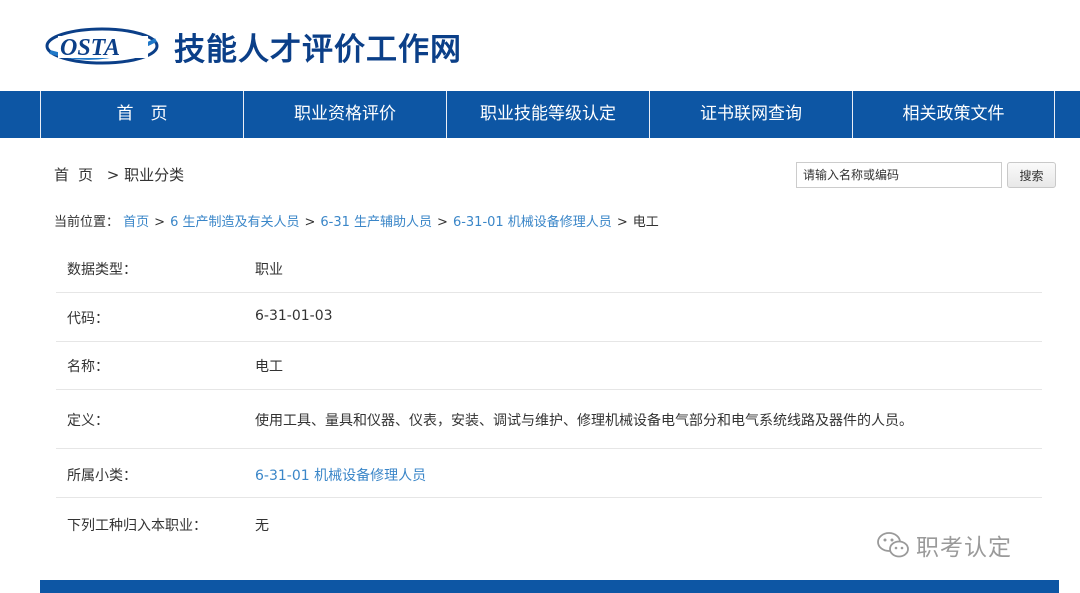 This screenshot has width=1080, height=593. I want to click on detail-key: 数据类型：, so click(102, 270).